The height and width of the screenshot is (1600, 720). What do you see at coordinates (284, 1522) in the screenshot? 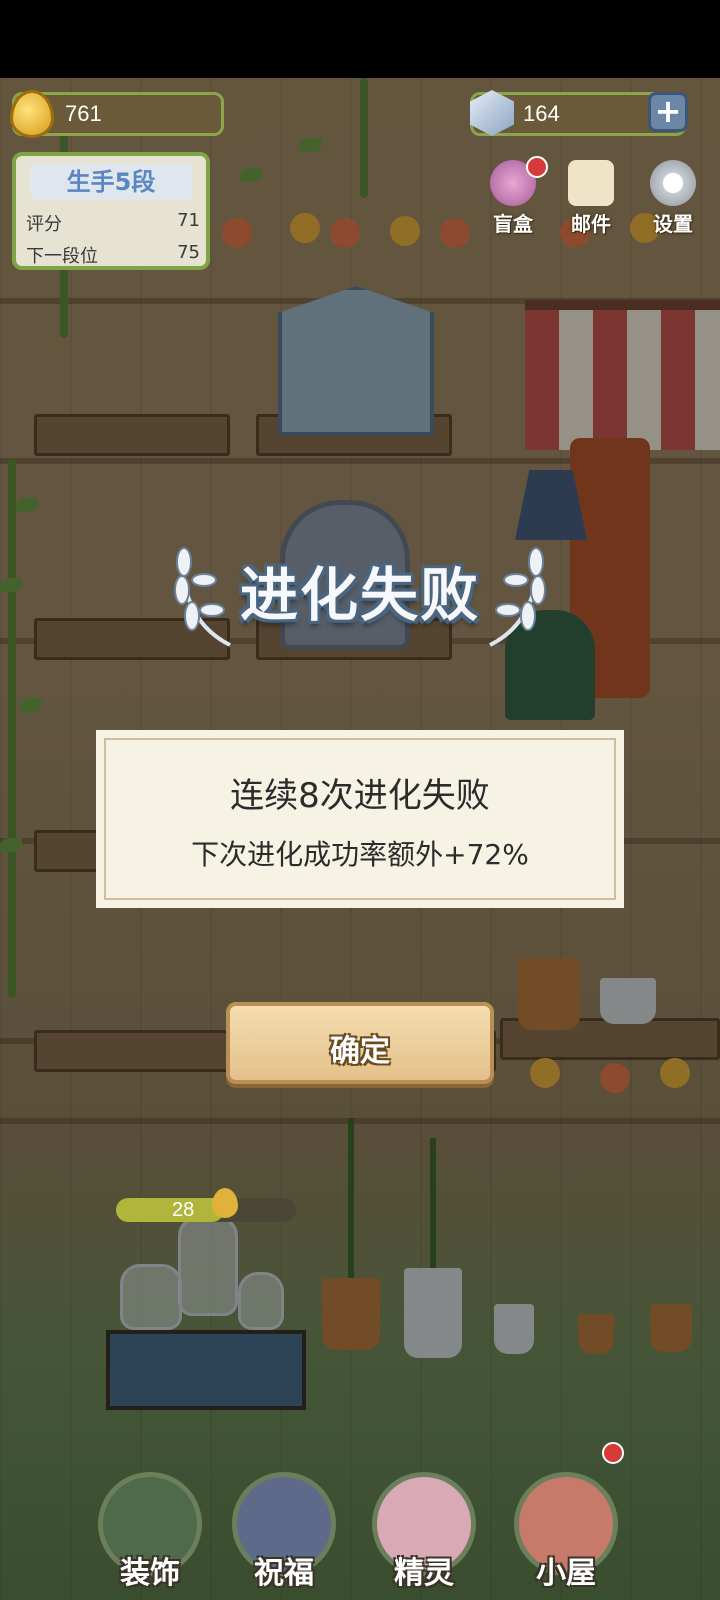
I see `nav-blessing: 祝福` at bounding box center [284, 1522].